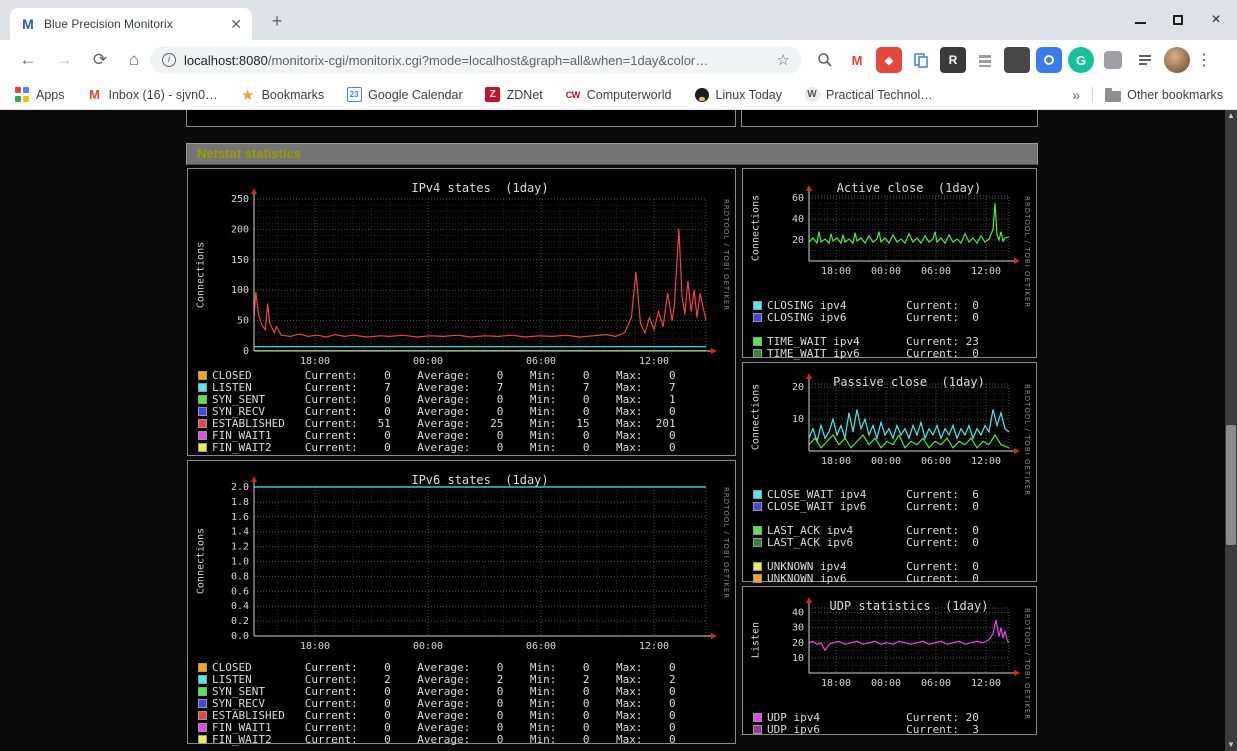 This screenshot has width=1237, height=751. What do you see at coordinates (108, 24) in the screenshot?
I see `tab-title: Blue Precision Monitorix` at bounding box center [108, 24].